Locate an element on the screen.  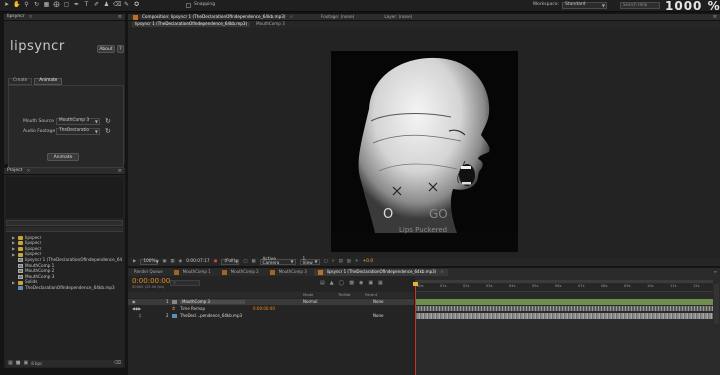
camera-dropdown: Active Camera ▼ is located at coordinates (277, 261).